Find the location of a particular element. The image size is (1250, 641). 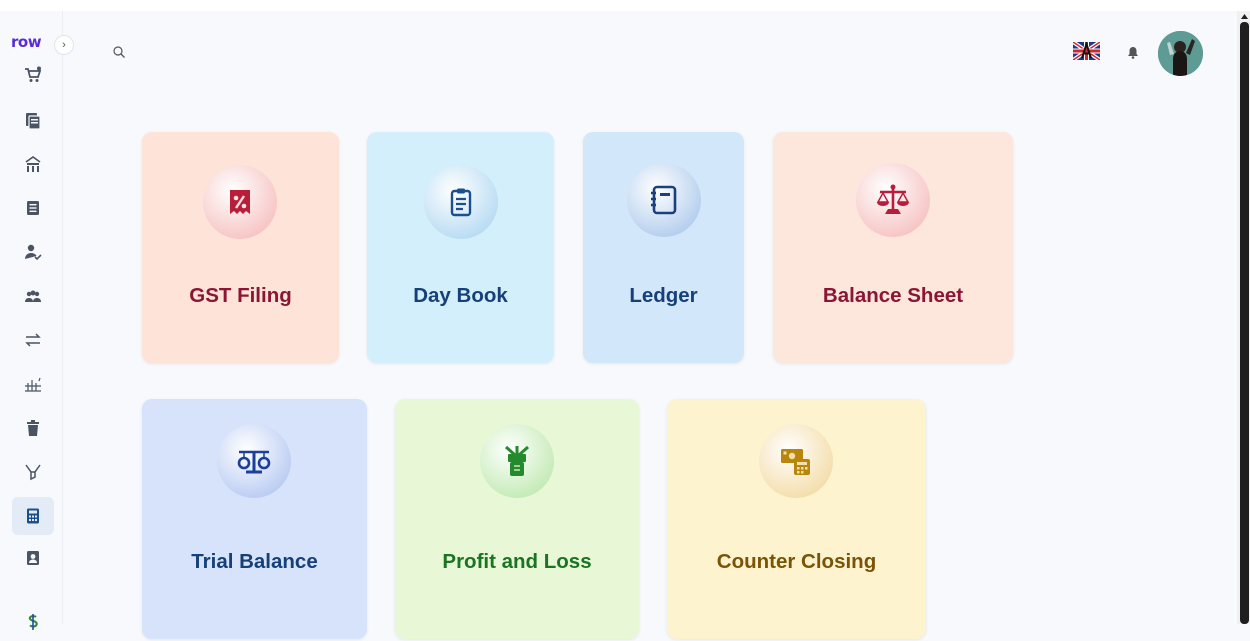

search-icon is located at coordinates (119, 52).